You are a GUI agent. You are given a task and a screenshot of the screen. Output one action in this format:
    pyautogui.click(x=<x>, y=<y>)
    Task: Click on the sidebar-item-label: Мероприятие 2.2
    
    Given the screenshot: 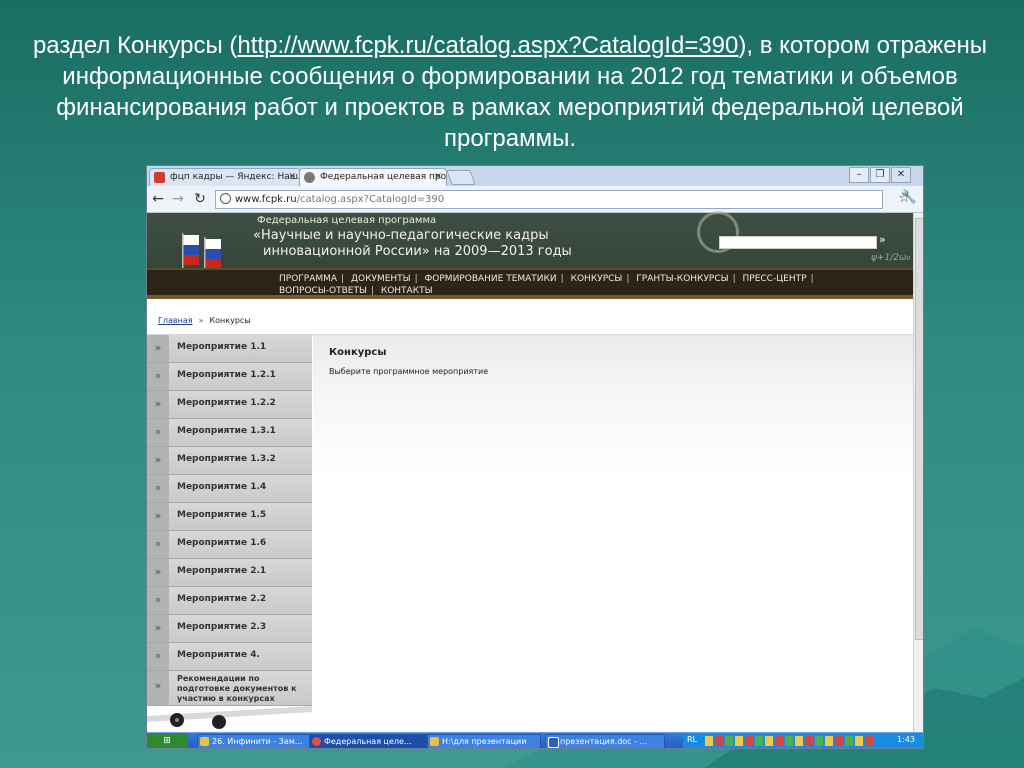 What is the action you would take?
    pyautogui.click(x=222, y=599)
    